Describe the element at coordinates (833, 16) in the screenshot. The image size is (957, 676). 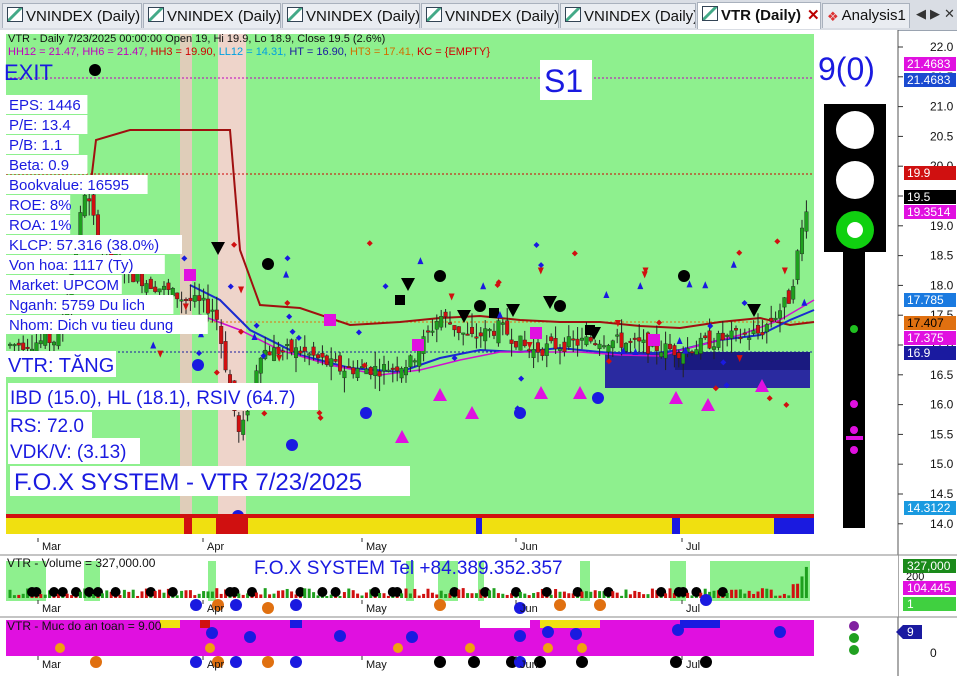
I see `analysis-icon: ❖` at that location.